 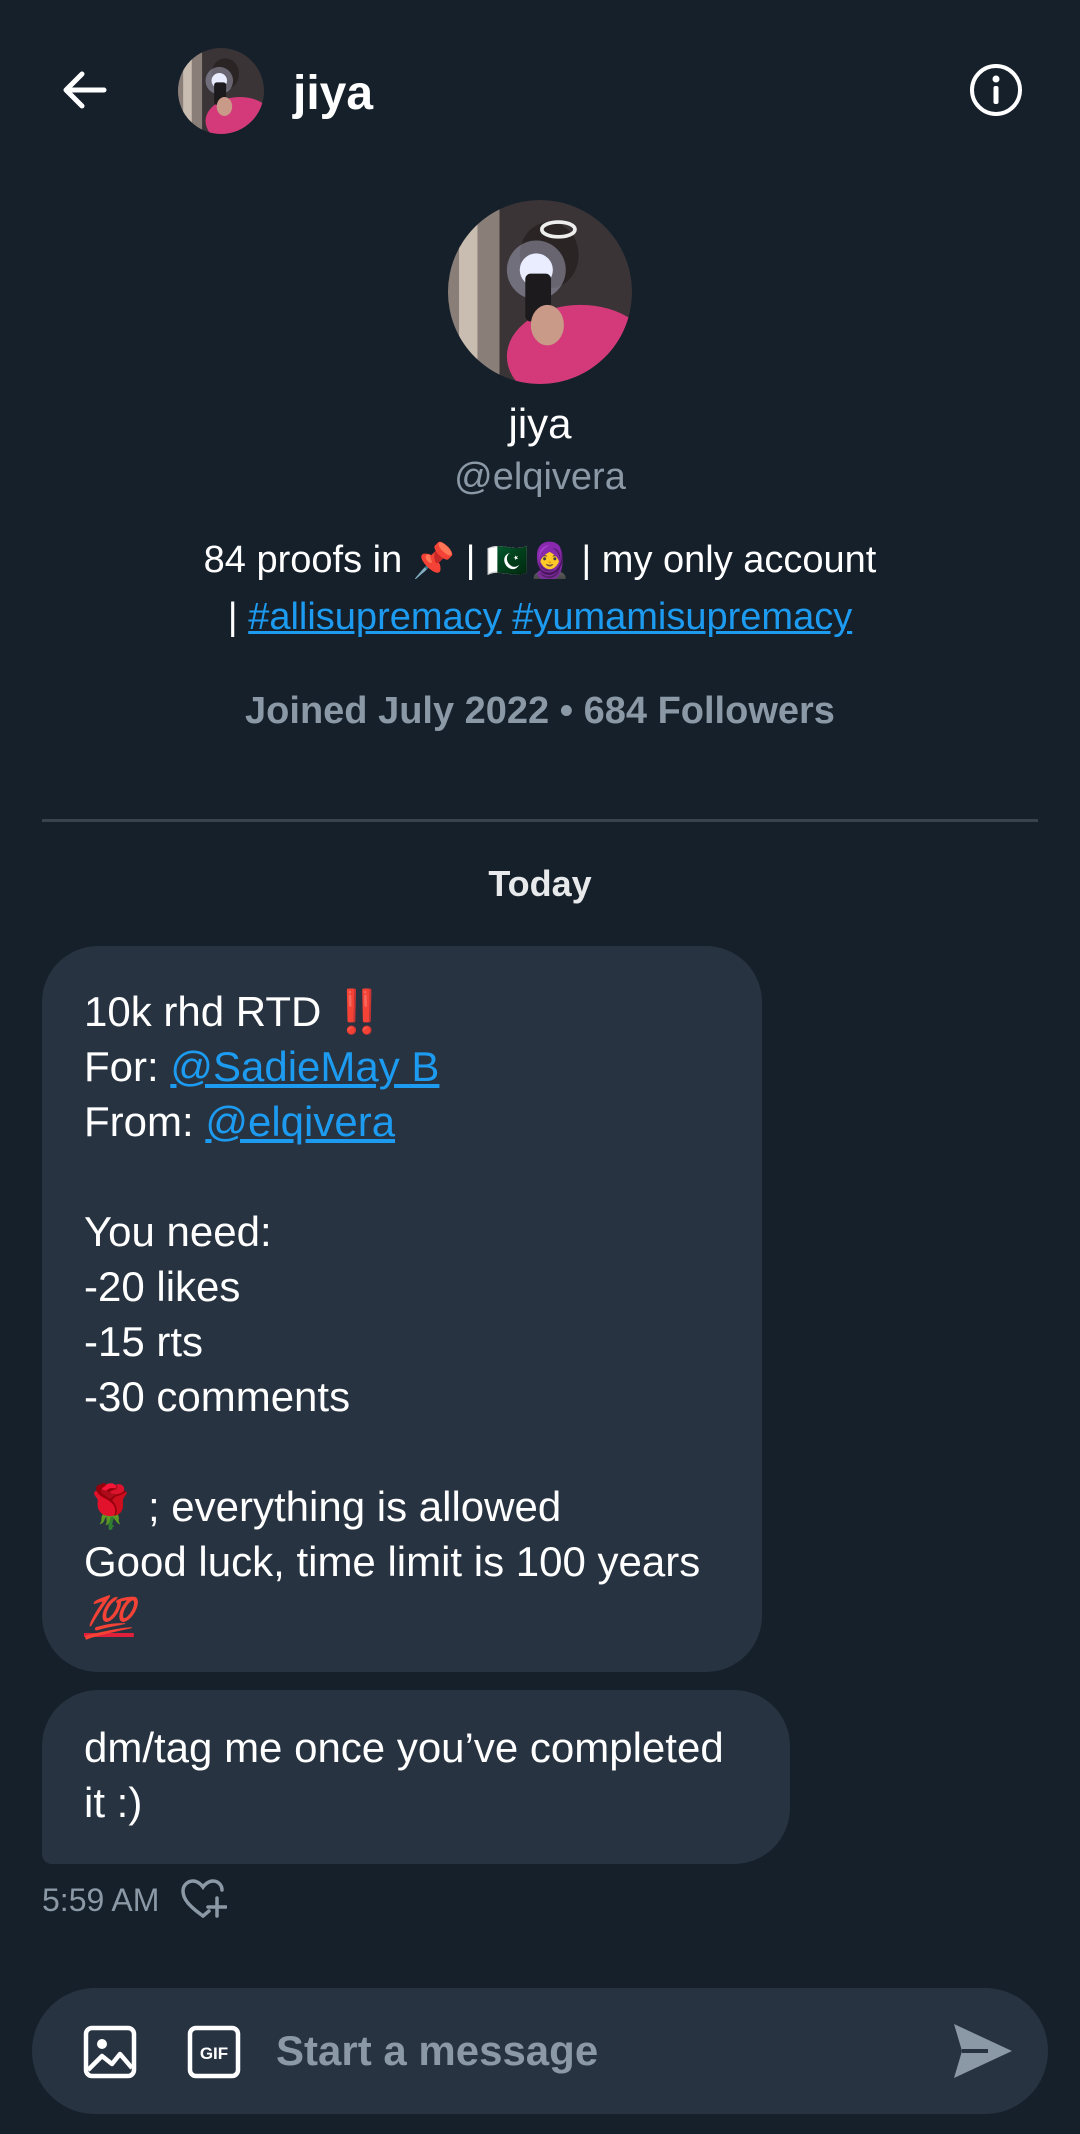 I want to click on profile-handle: @elqivera, so click(x=540, y=477).